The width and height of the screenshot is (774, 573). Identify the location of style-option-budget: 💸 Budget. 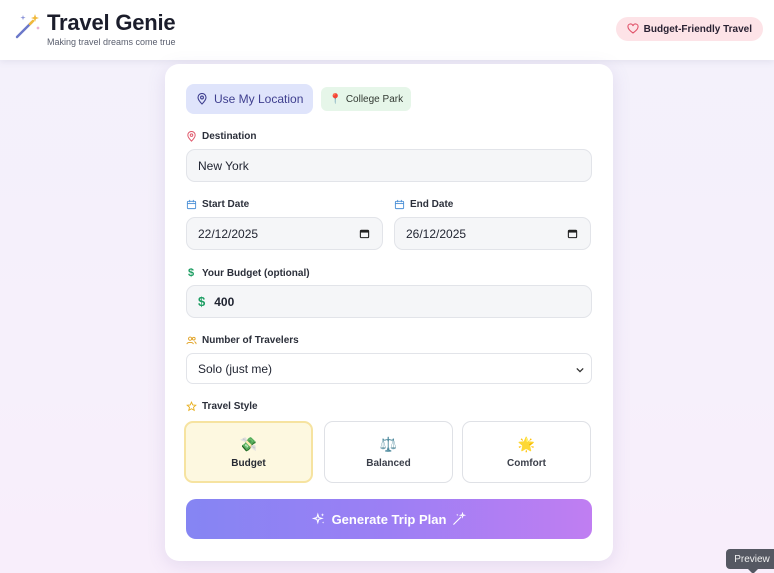
(248, 452).